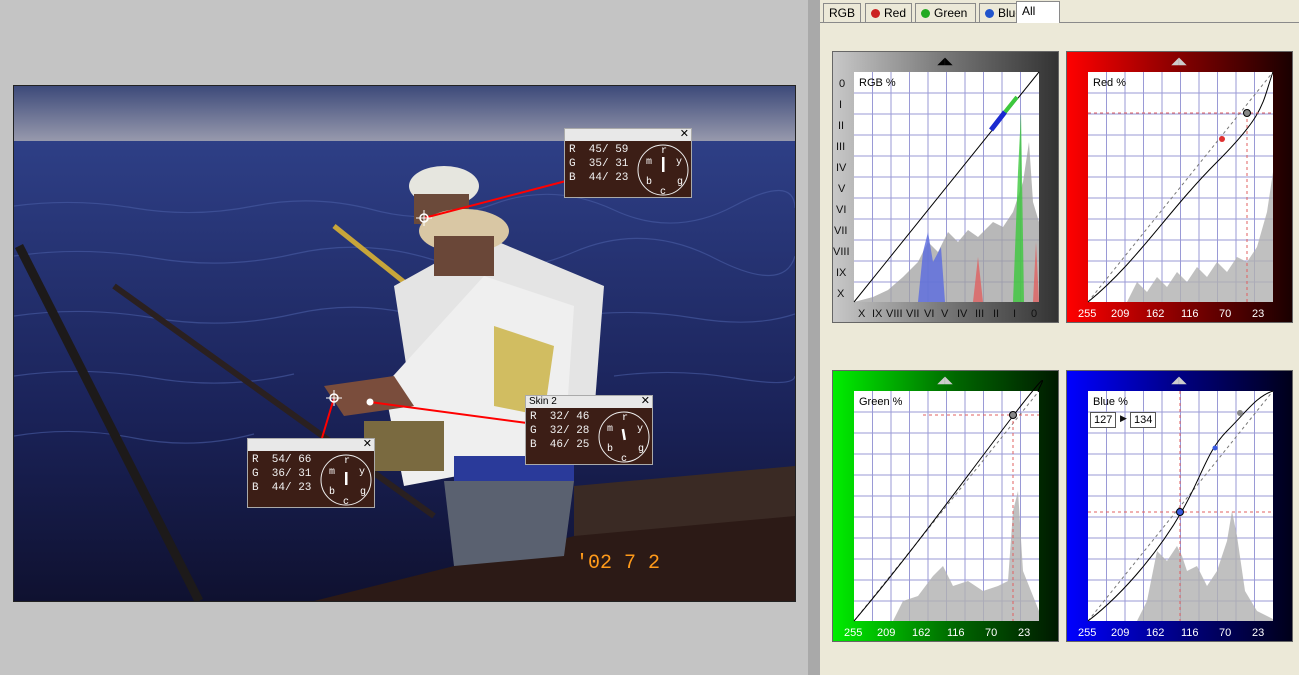 The width and height of the screenshot is (1299, 675). Describe the element at coordinates (814, 337) in the screenshot. I see `pane-splitter` at that location.